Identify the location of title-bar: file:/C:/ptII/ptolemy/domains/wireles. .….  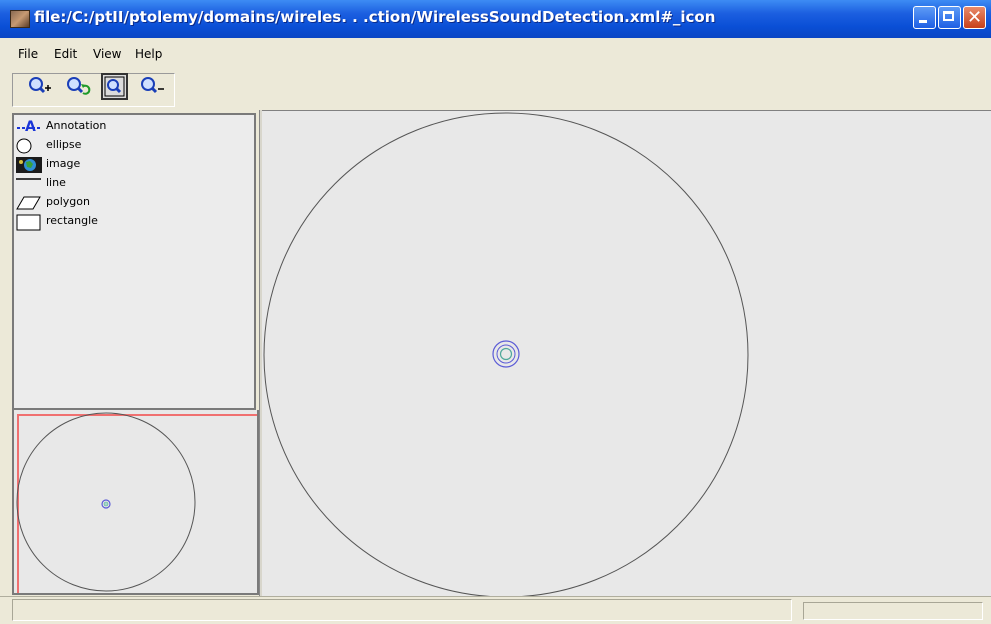
(495, 19).